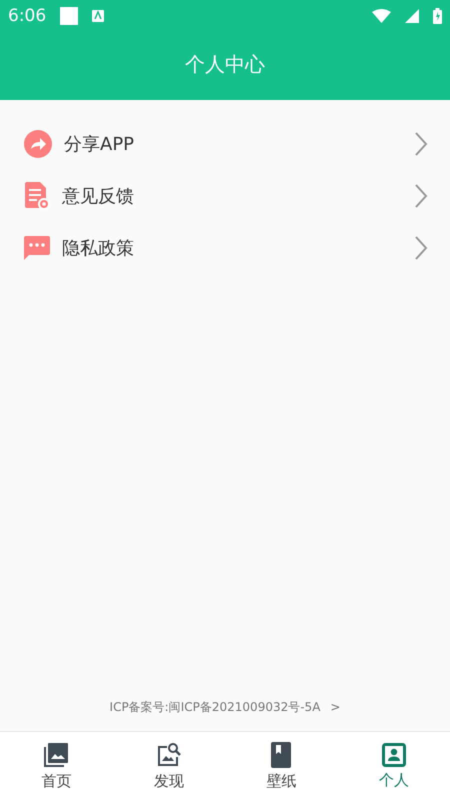 The width and height of the screenshot is (450, 801). What do you see at coordinates (225, 64) in the screenshot?
I see `page-title: 个人中心` at bounding box center [225, 64].